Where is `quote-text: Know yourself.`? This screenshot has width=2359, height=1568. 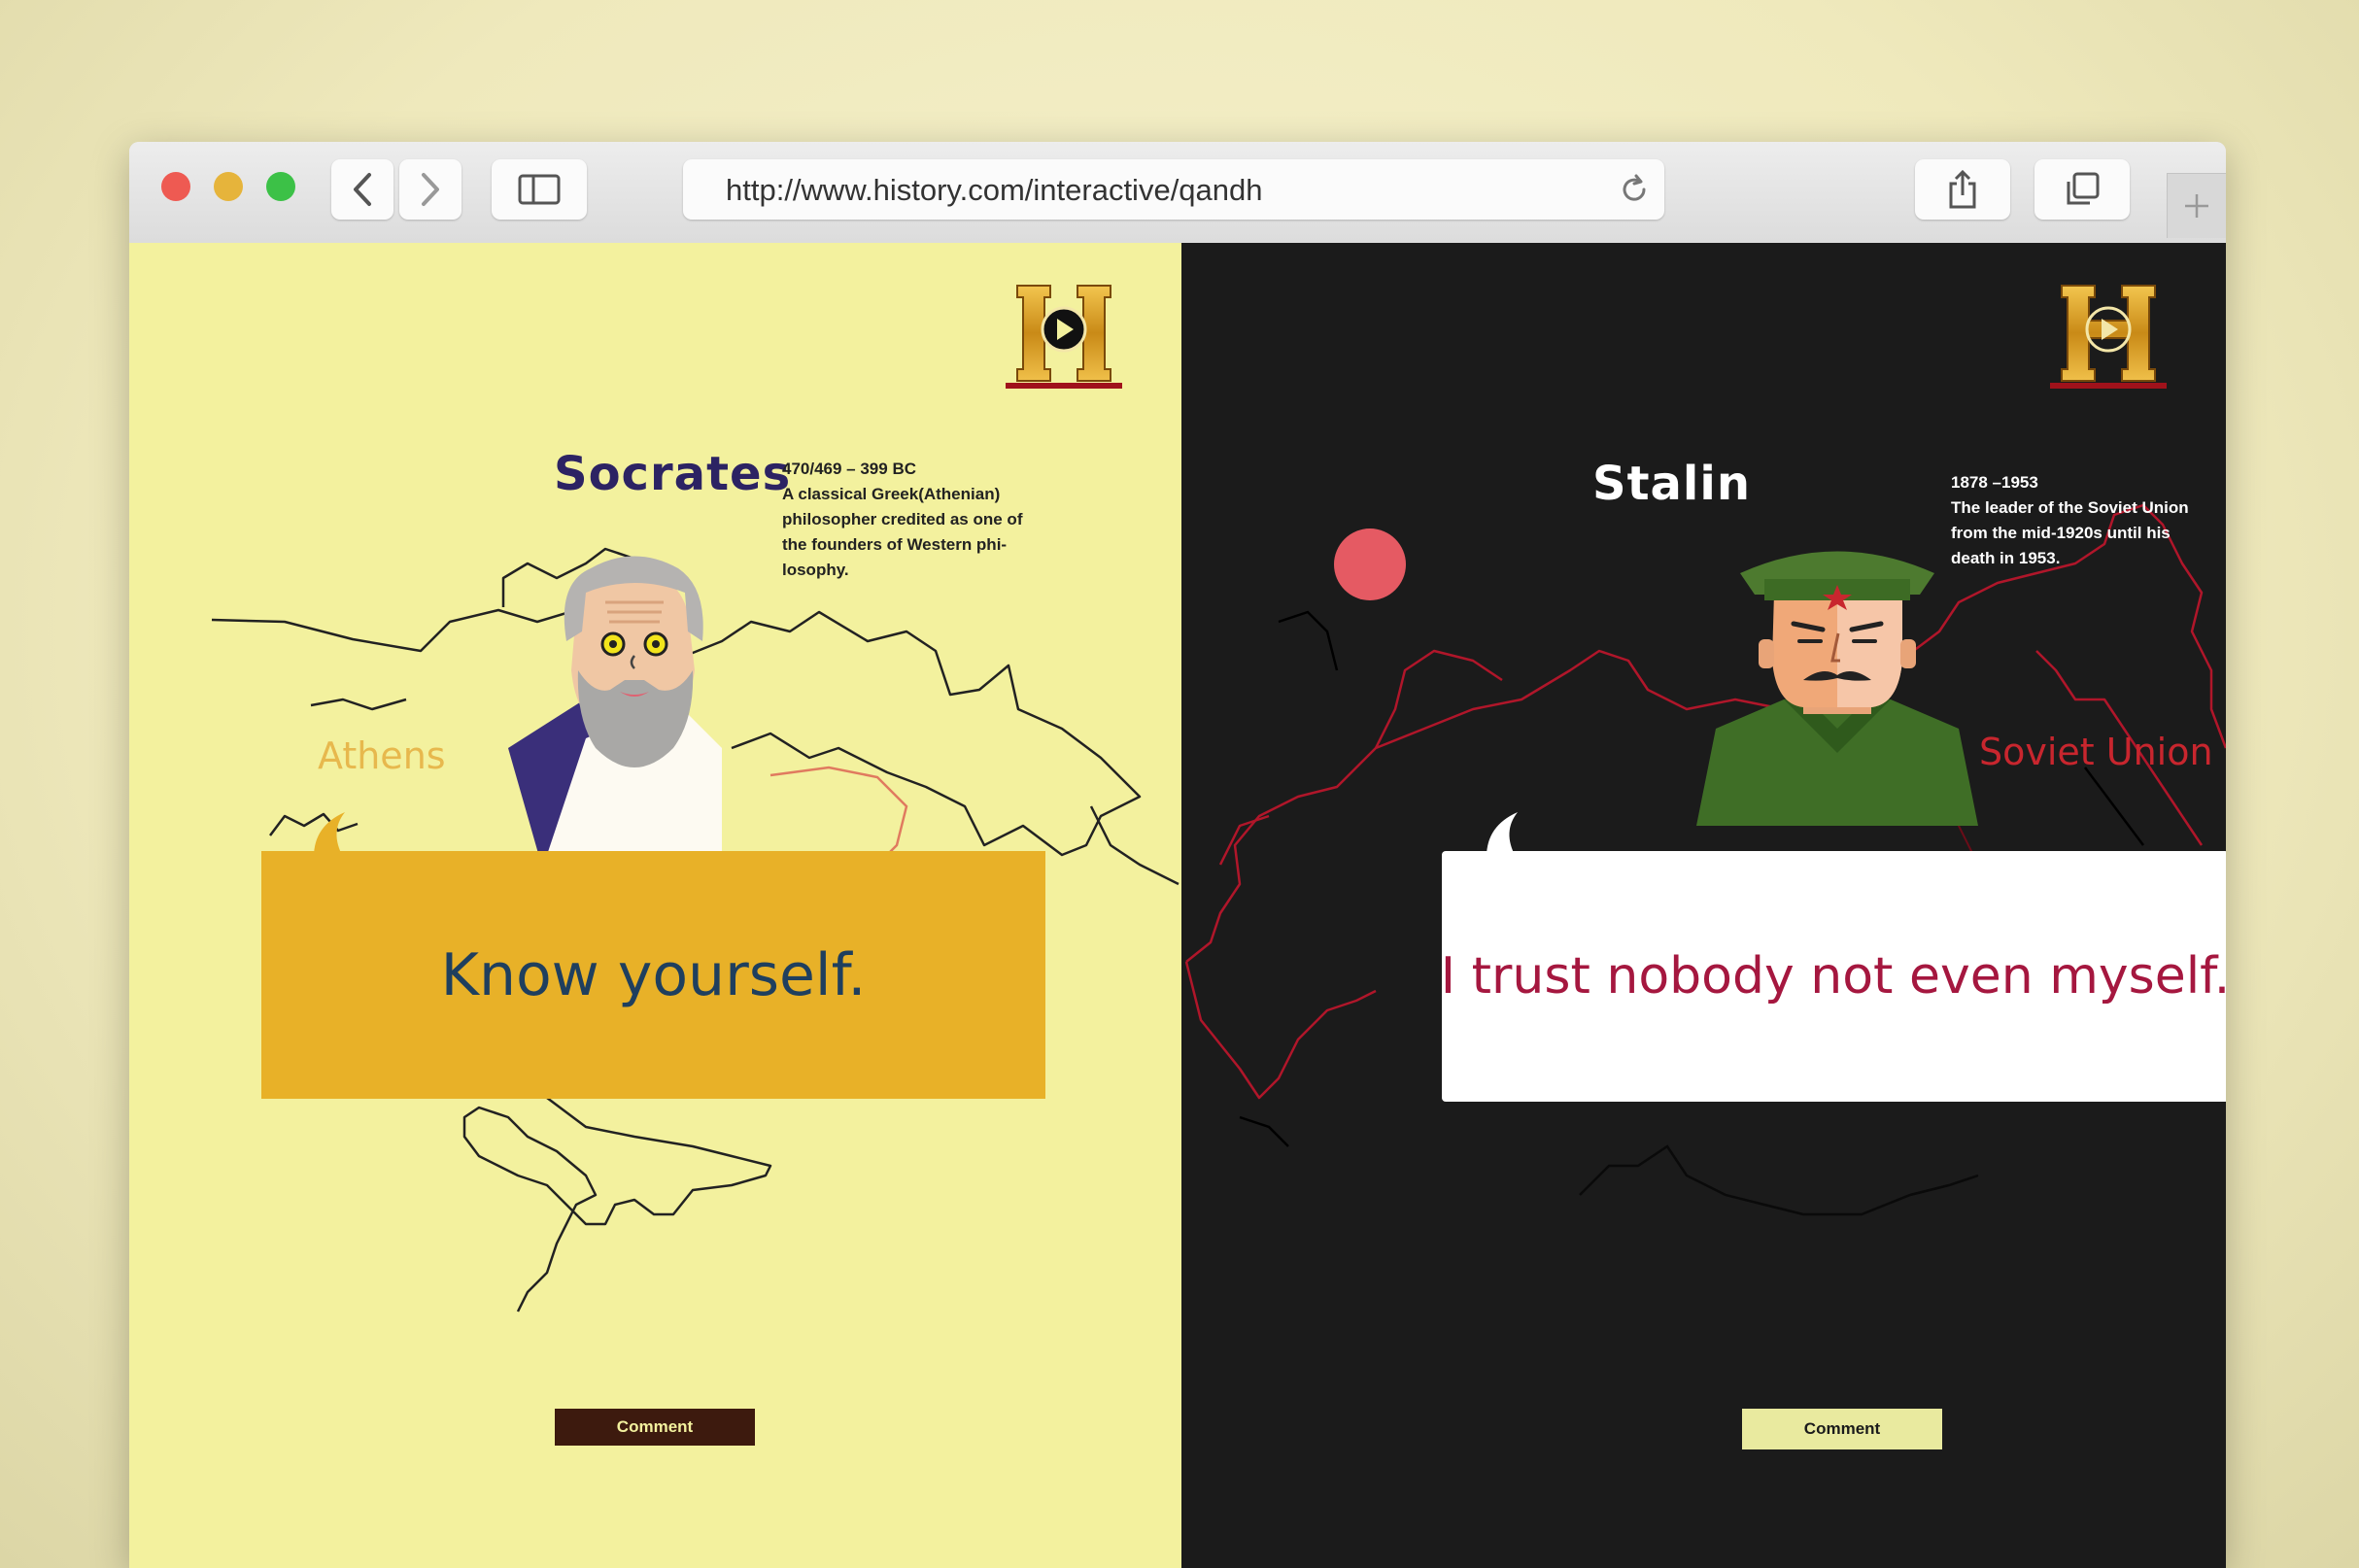 quote-text: Know yourself. is located at coordinates (653, 974).